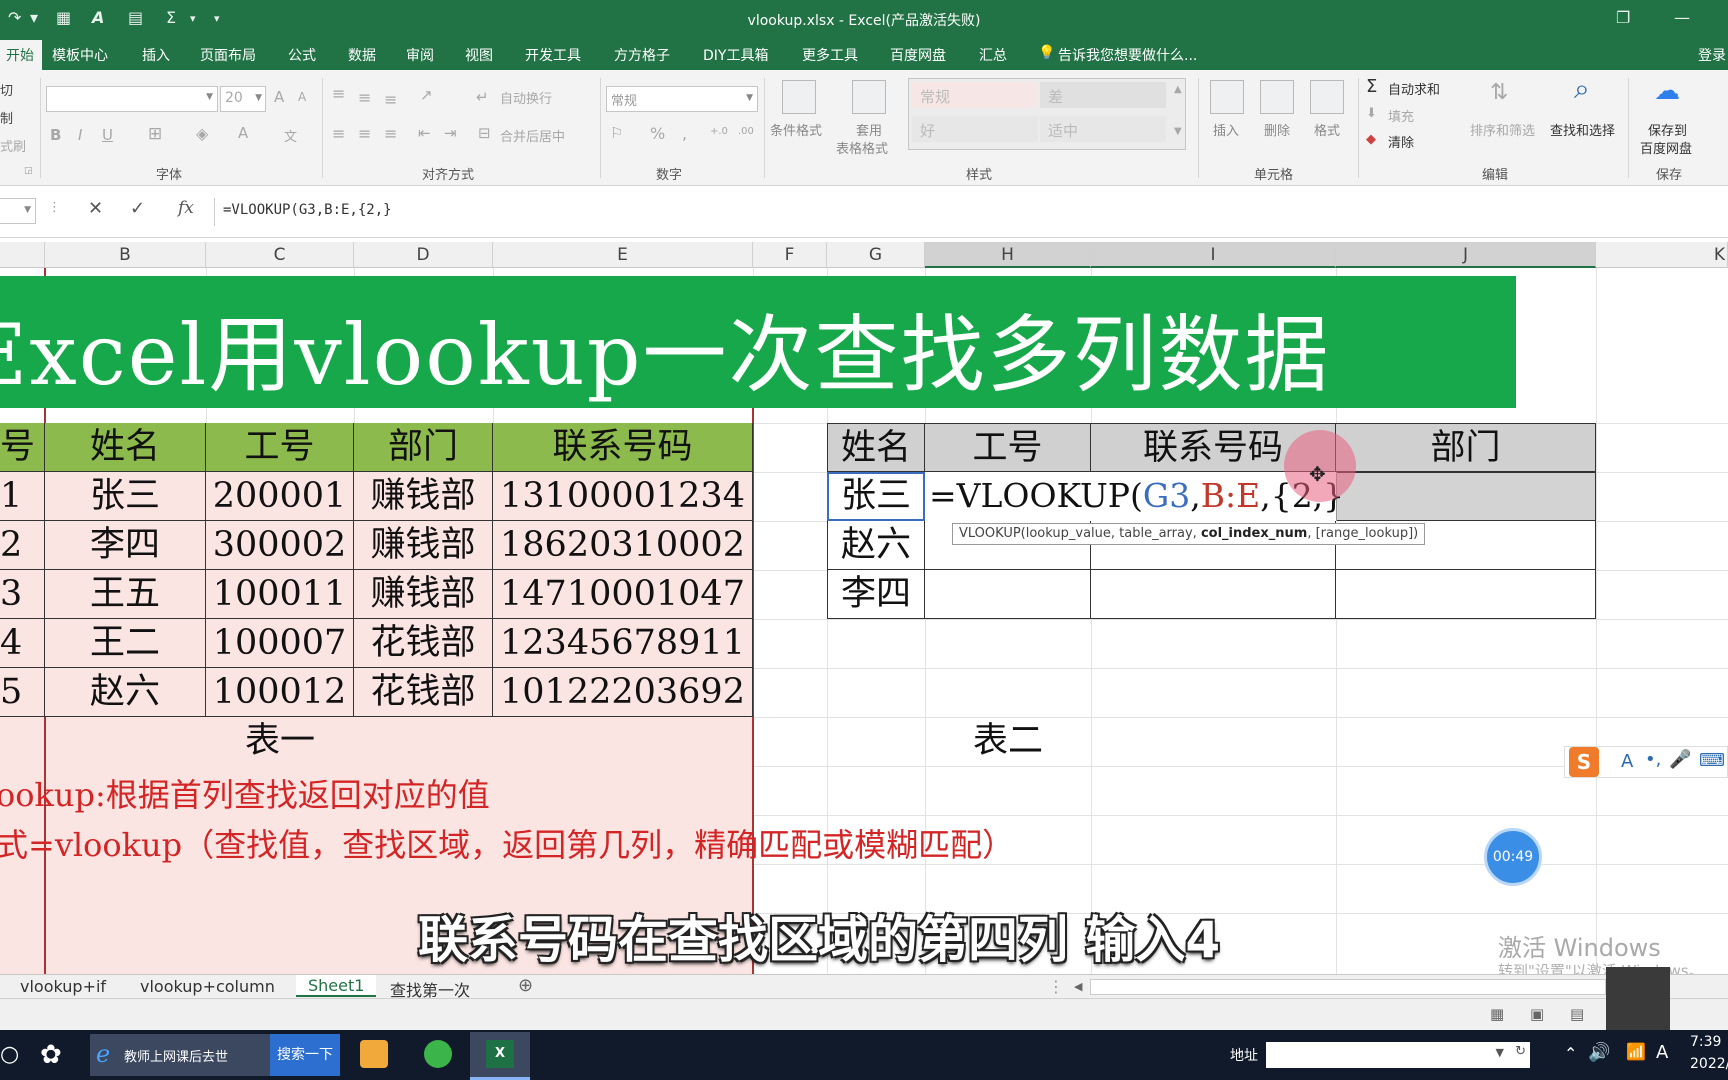 The width and height of the screenshot is (1728, 1080). What do you see at coordinates (390, 99) in the screenshot?
I see `align-bottom-icon: ≡` at bounding box center [390, 99].